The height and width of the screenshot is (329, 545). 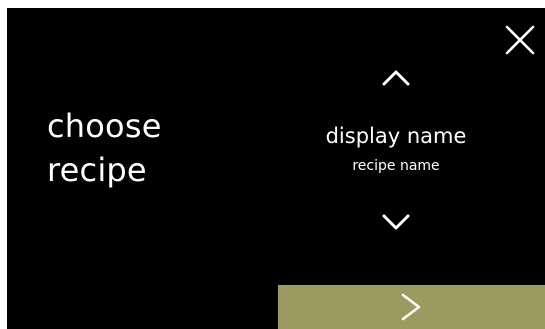 I want to click on close-icon, so click(x=520, y=40).